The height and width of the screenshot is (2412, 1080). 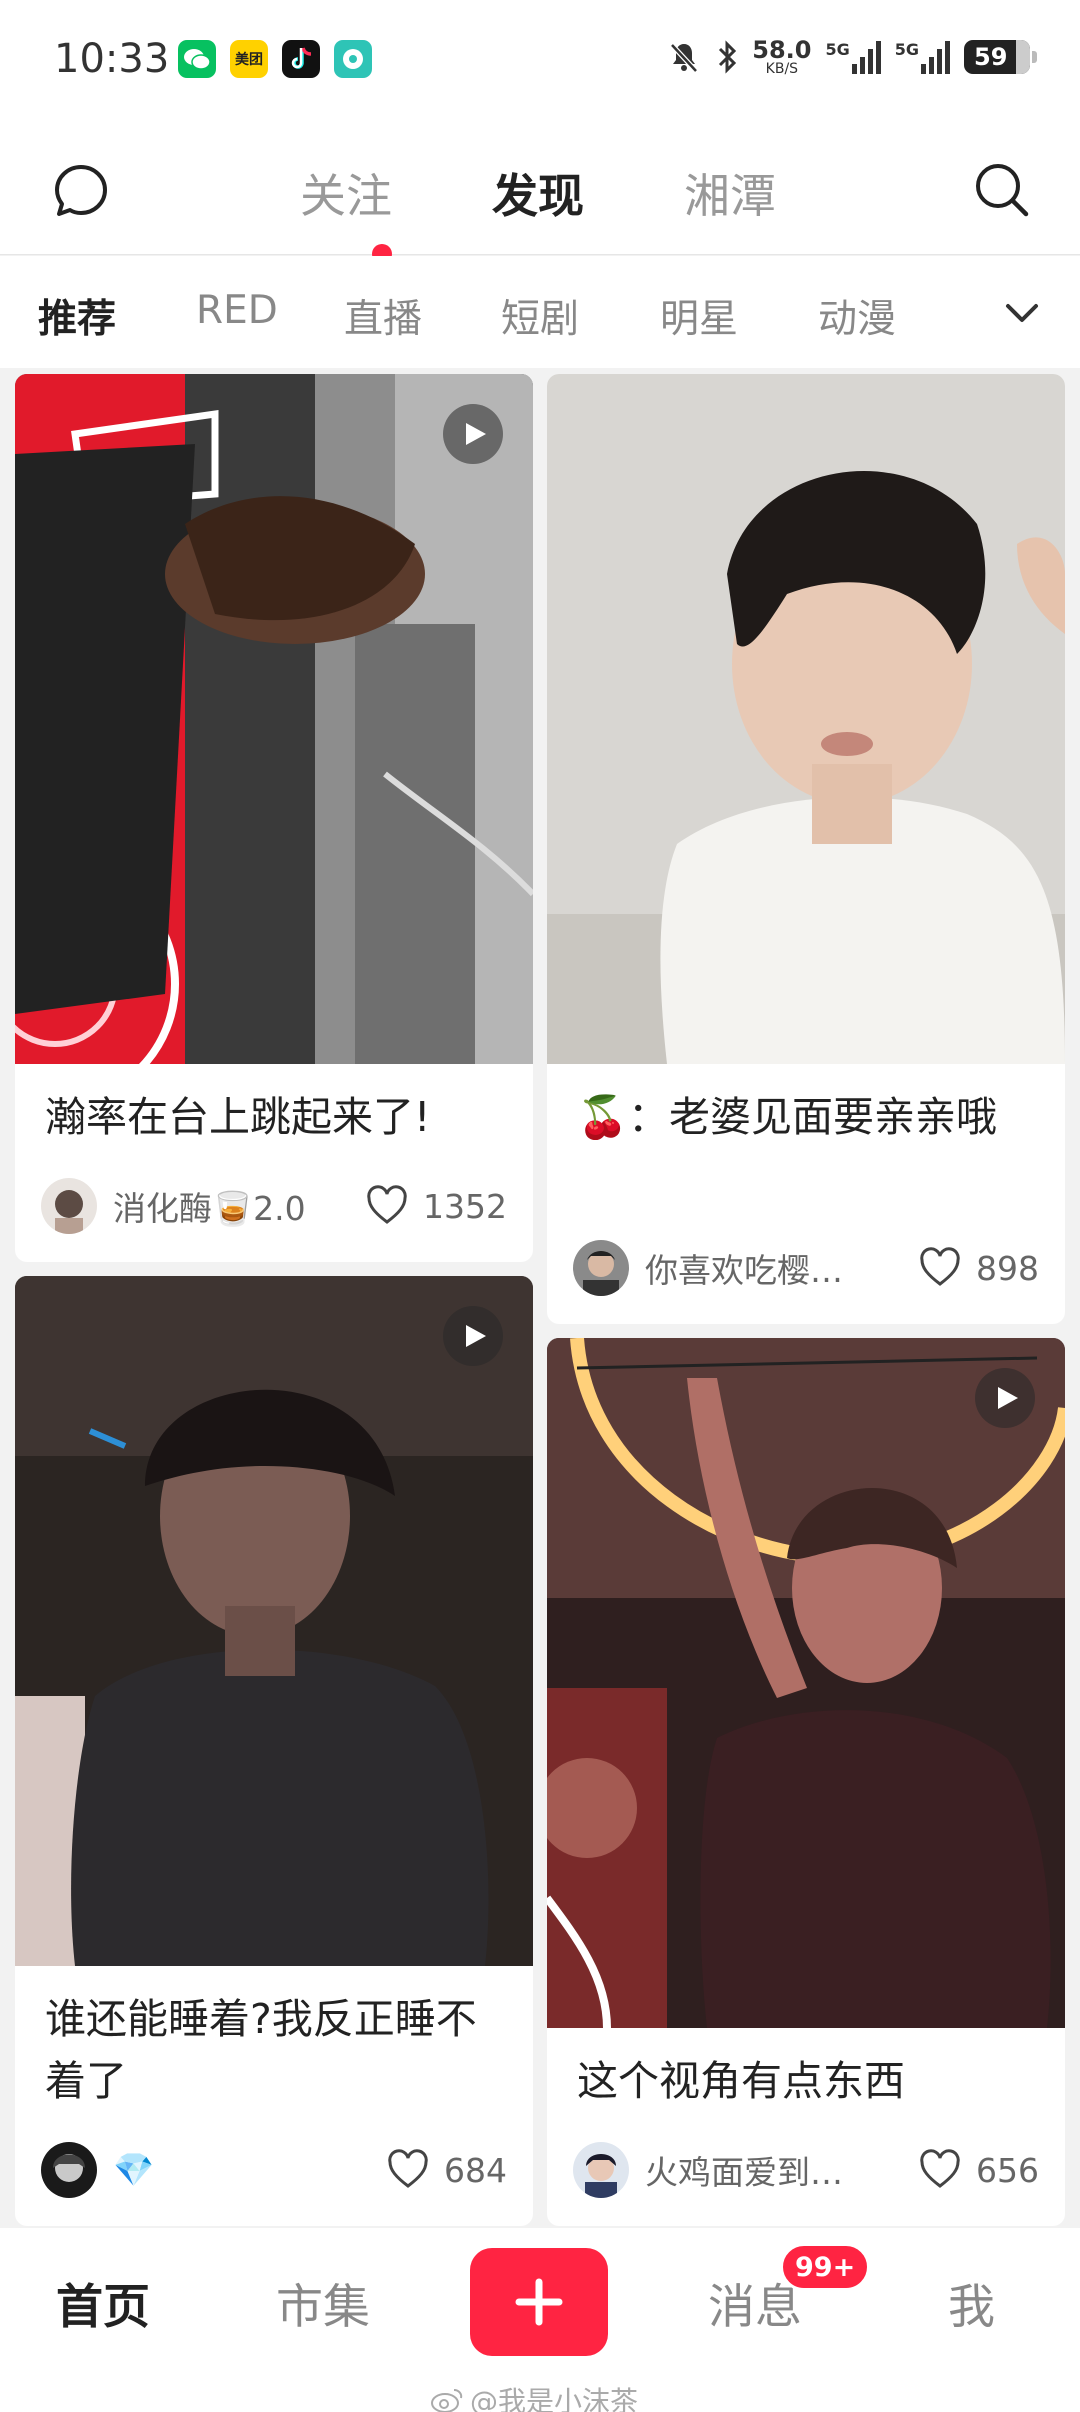 I want to click on douyin-icon, so click(x=301, y=59).